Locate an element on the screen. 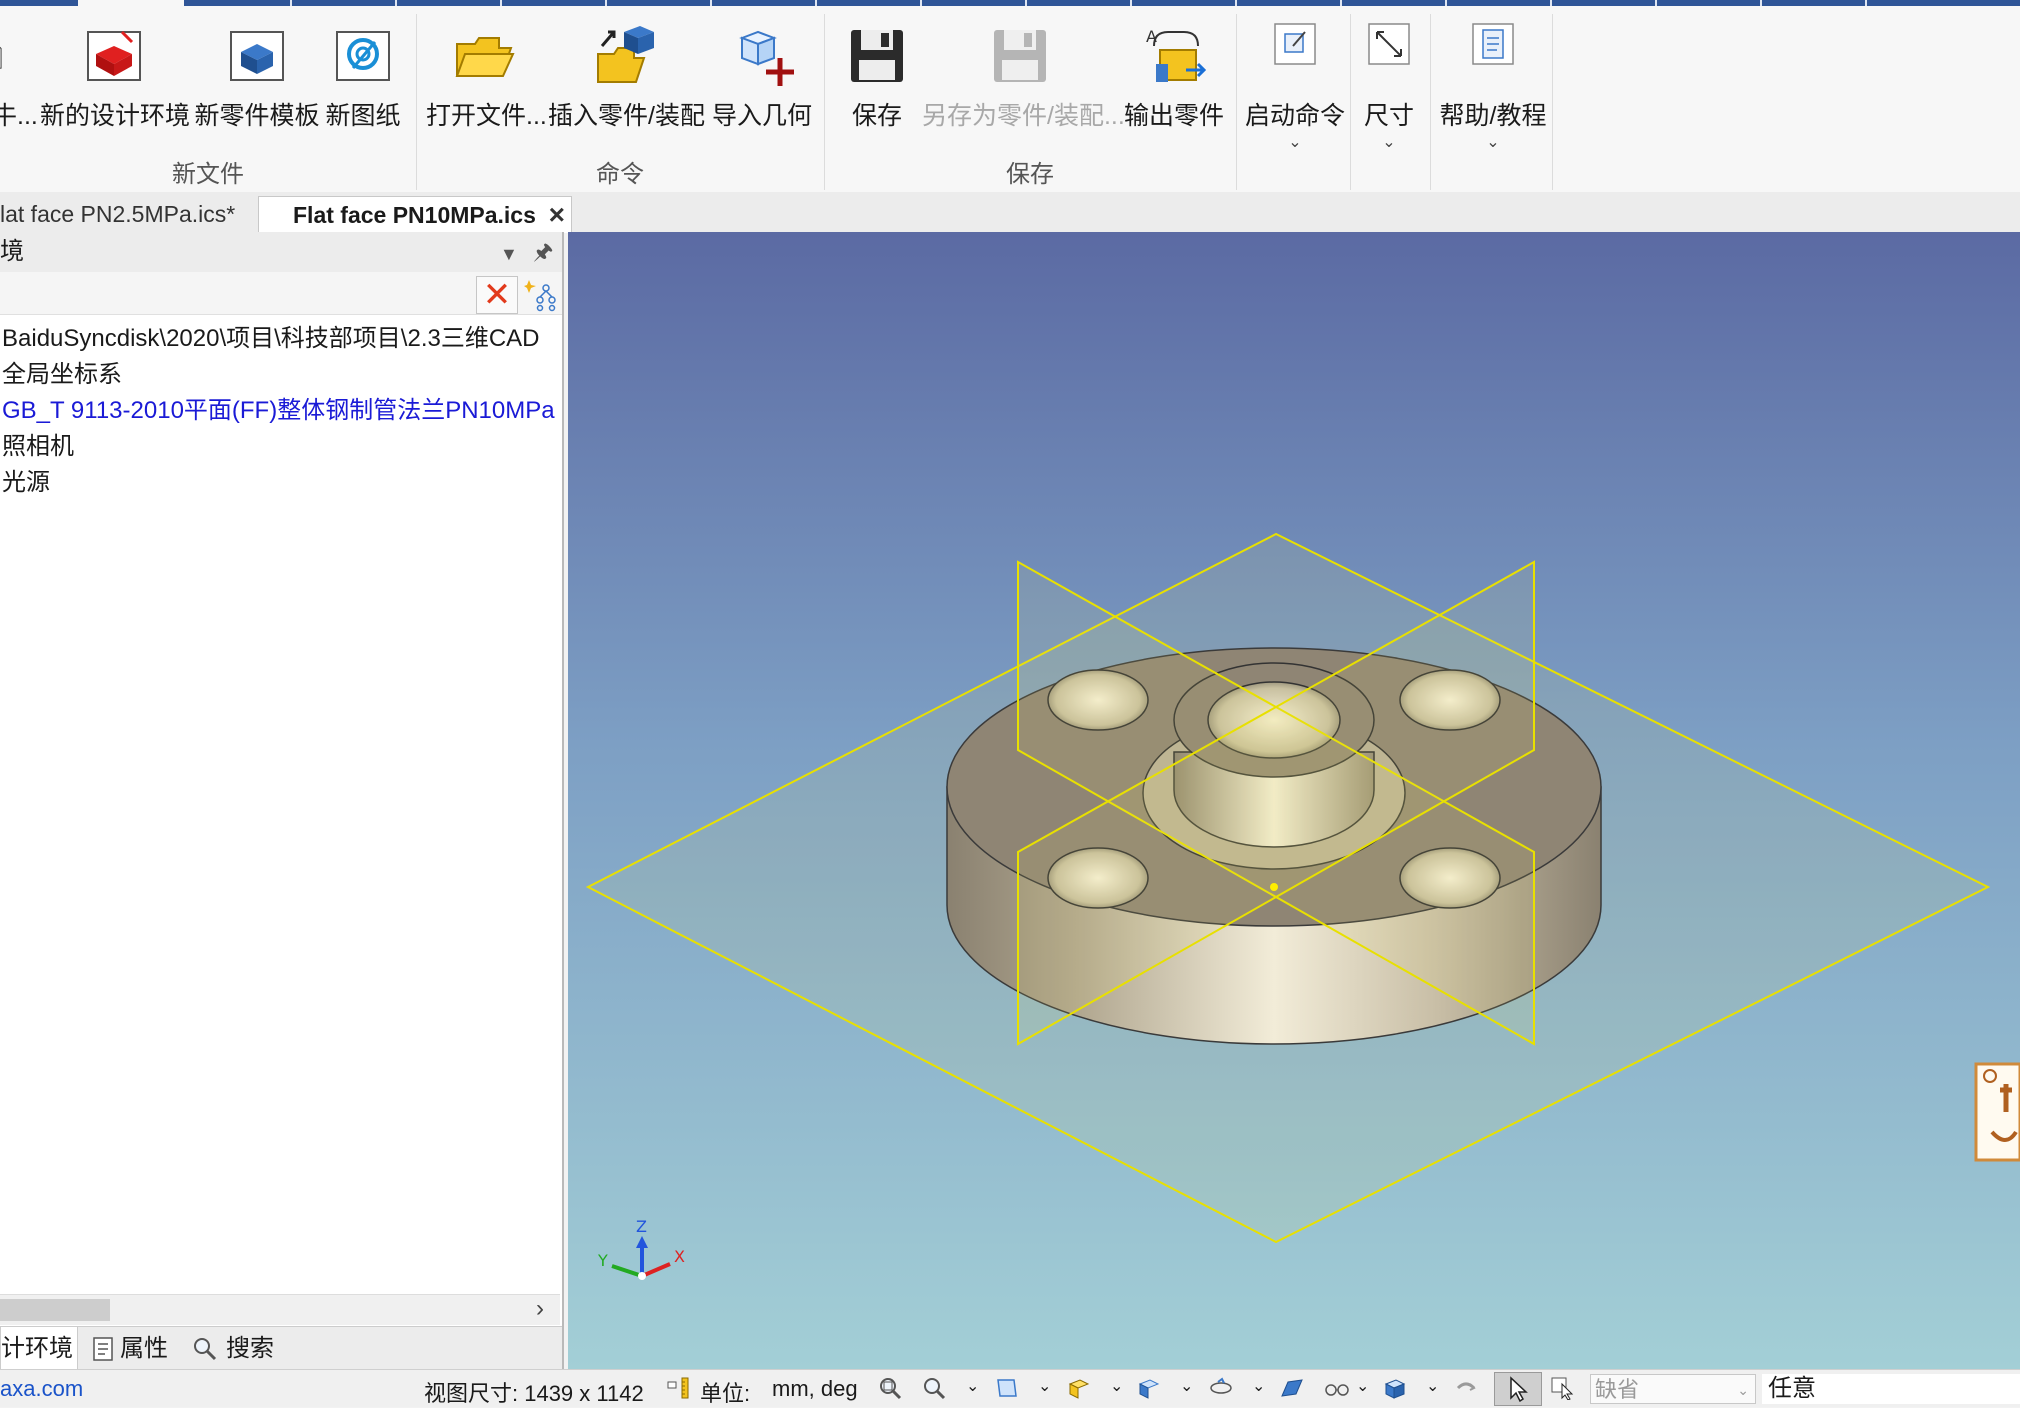 The image size is (2020, 1408). new-part-template-button: 新零件模板 is located at coordinates (257, 79).